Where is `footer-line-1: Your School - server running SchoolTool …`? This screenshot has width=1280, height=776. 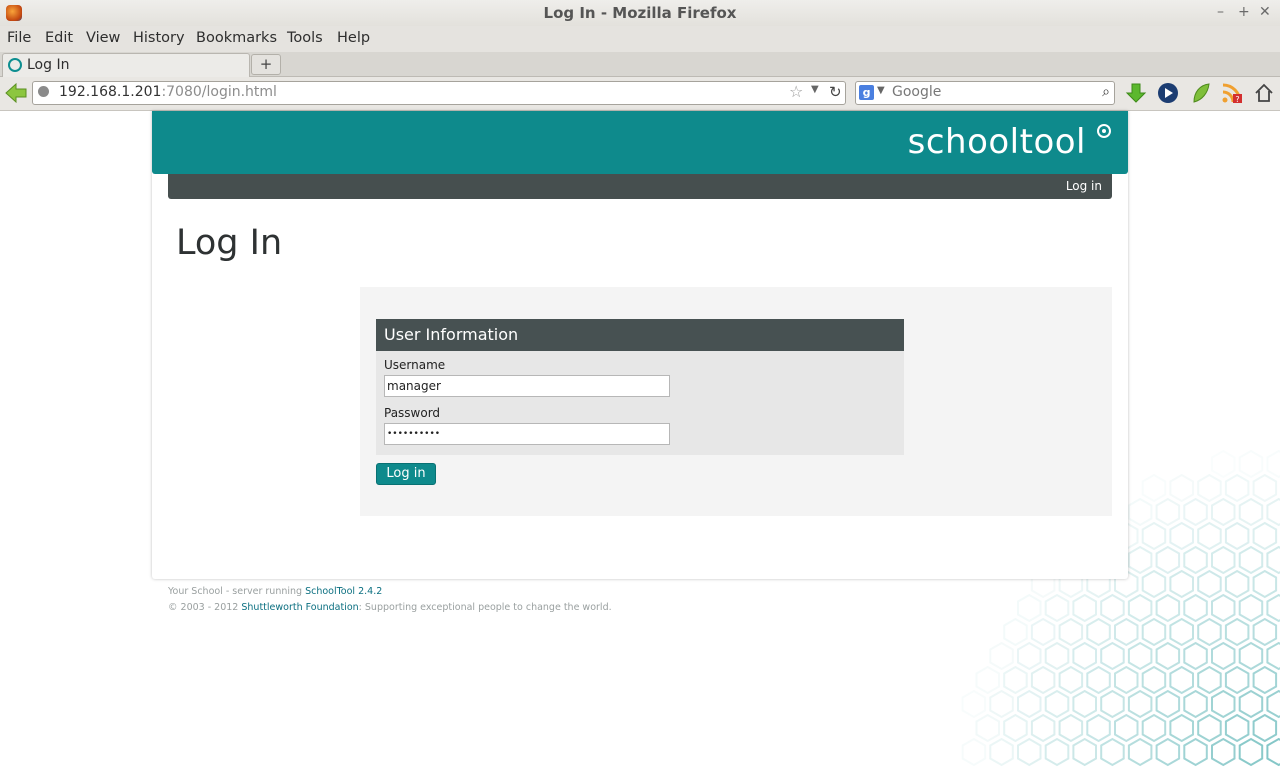
footer-line-1: Your School - server running SchoolTool … is located at coordinates (275, 591).